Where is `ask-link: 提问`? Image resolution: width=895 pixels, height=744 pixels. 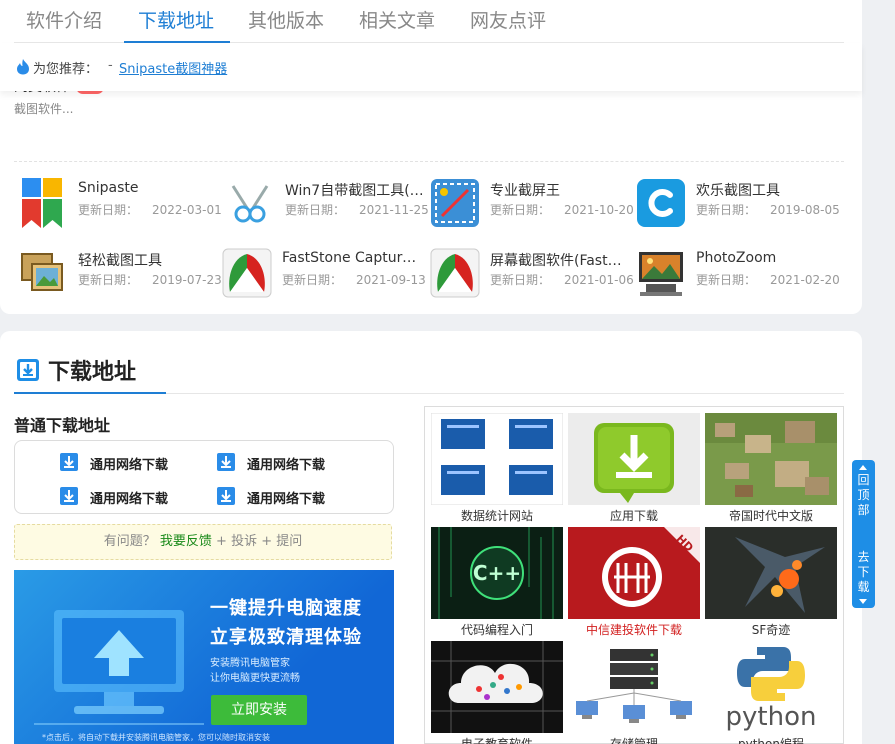
ask-link: 提问 is located at coordinates (289, 541).